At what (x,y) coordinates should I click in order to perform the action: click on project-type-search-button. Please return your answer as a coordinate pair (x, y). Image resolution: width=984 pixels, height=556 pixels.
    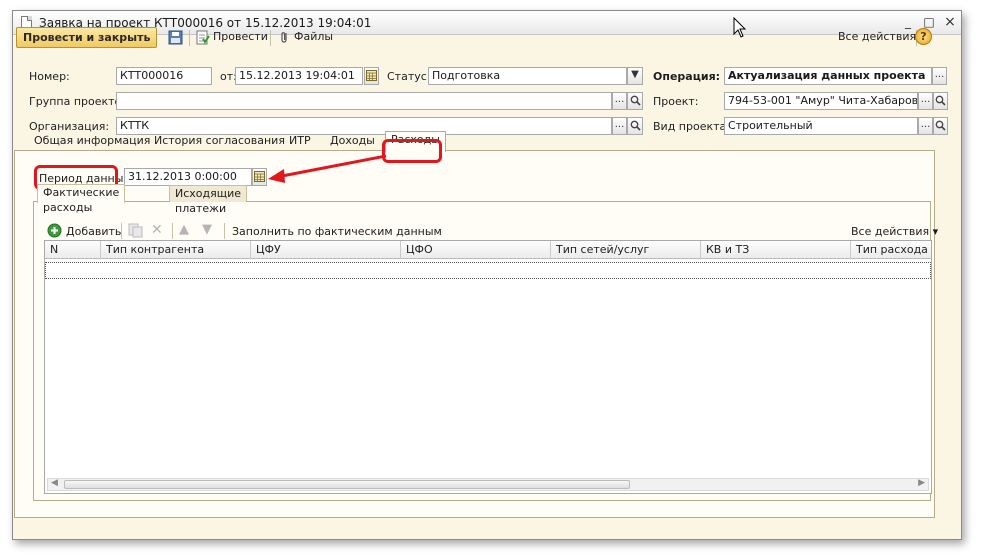
    Looking at the image, I should click on (940, 126).